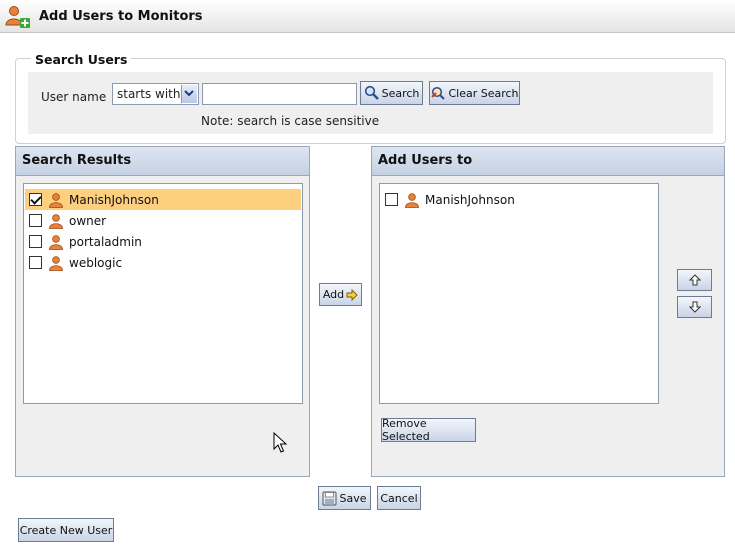  What do you see at coordinates (163, 262) in the screenshot?
I see `list-item: weblogic` at bounding box center [163, 262].